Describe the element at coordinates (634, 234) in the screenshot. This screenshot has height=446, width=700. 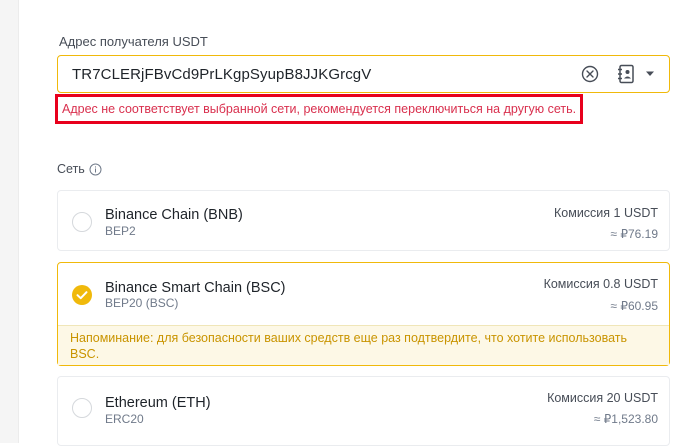
I see `network-fee-approx: ≈ ₽76.19` at that location.